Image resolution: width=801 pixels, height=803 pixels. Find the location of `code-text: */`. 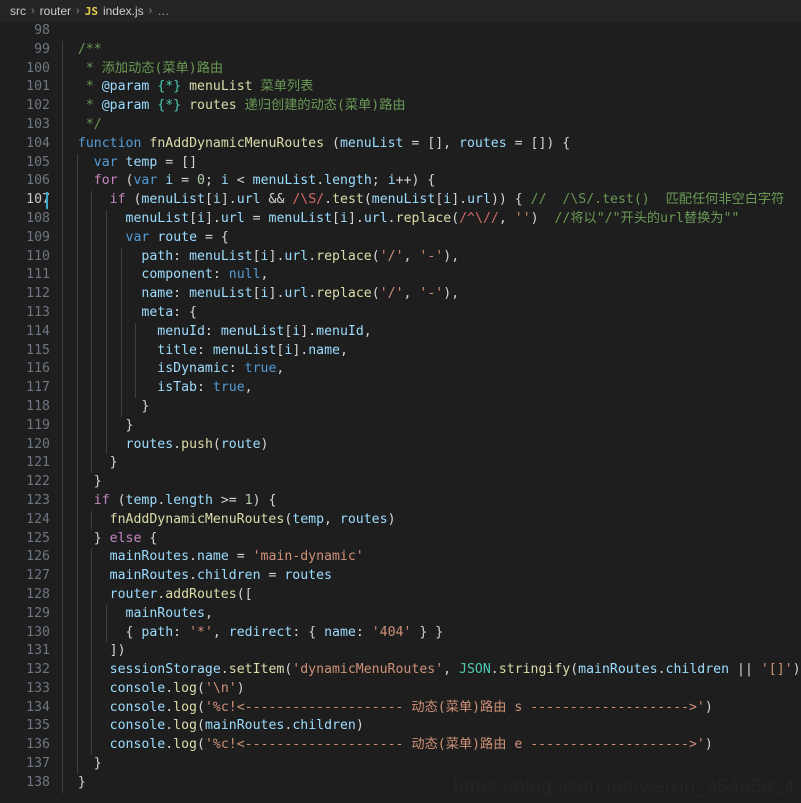

code-text: */ is located at coordinates (431, 125).